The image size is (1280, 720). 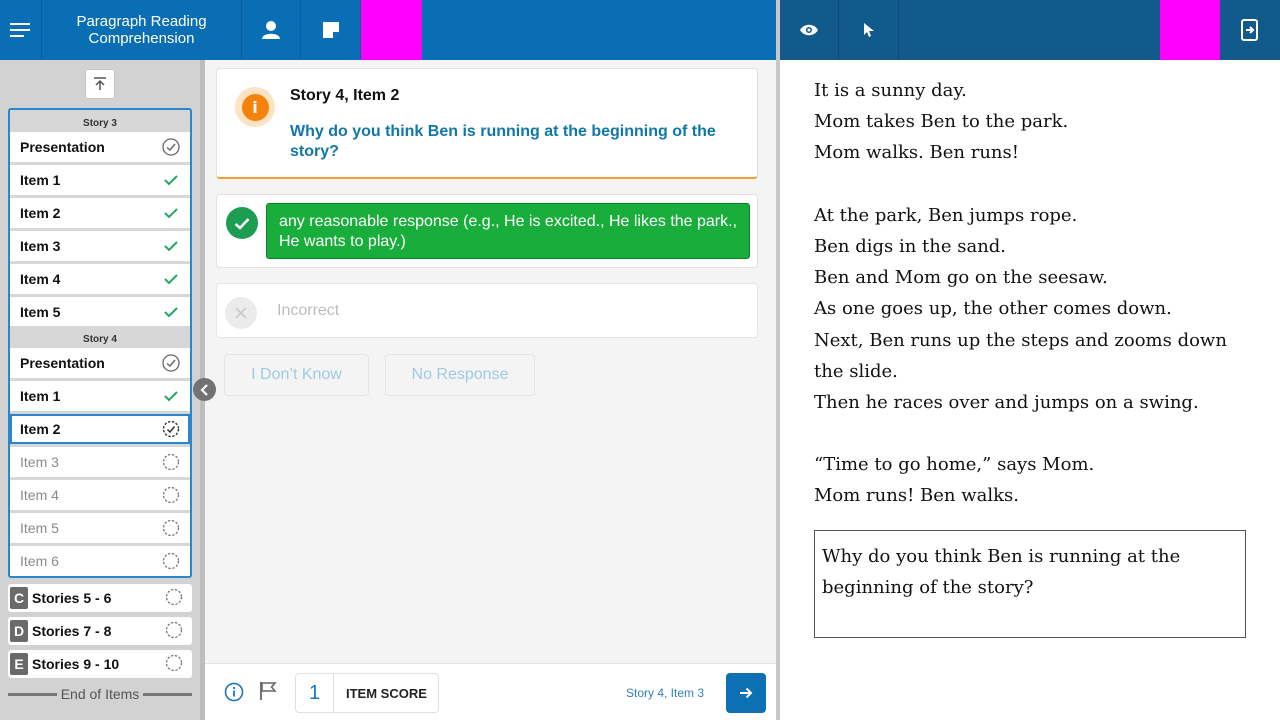 I want to click on section-item-e: E Stories 9 - 10, so click(x=100, y=664).